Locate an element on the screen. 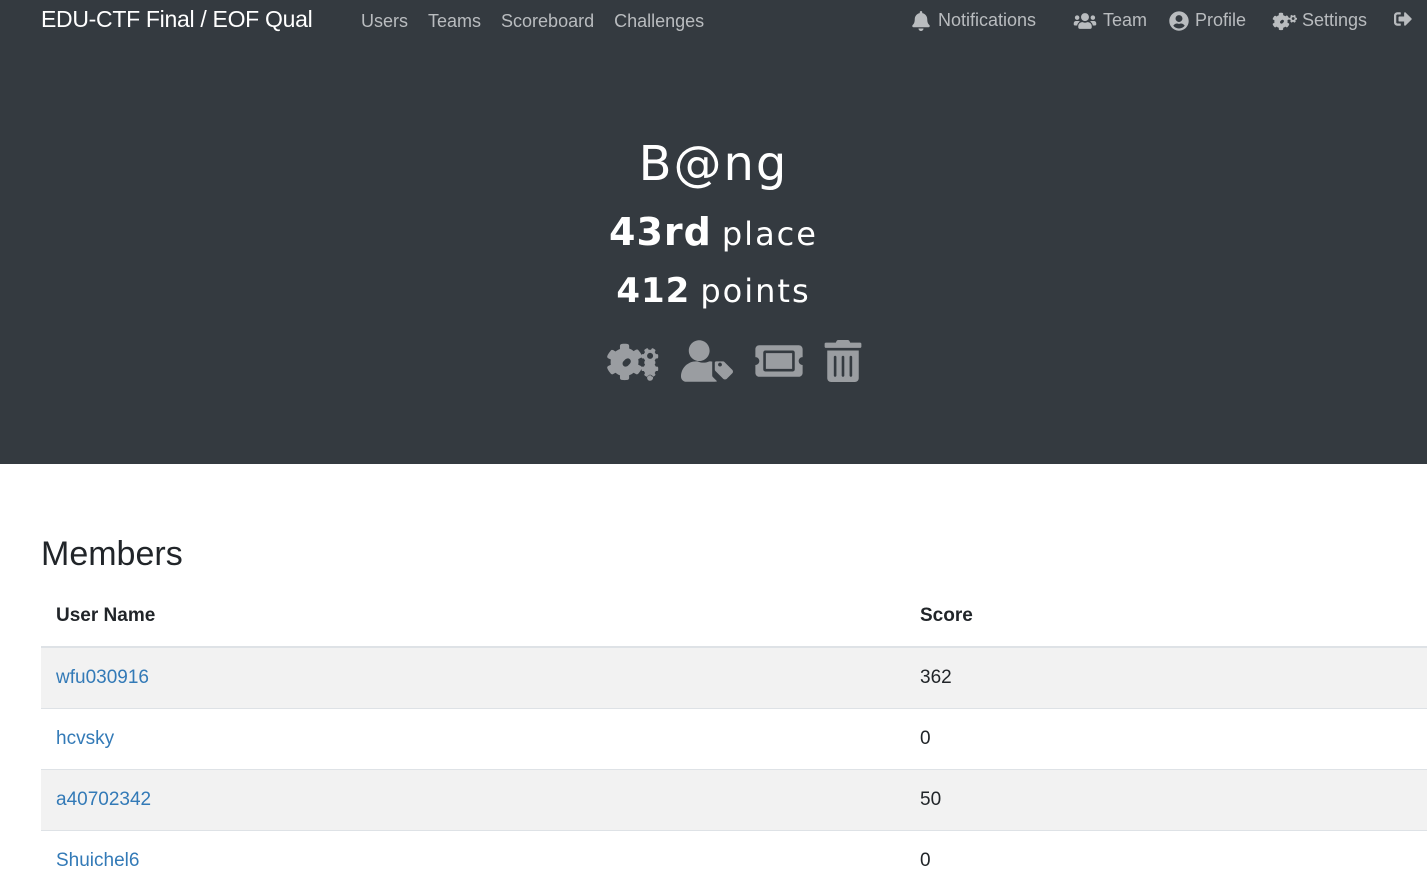 This screenshot has height=891, width=1427. username-cell: hcvsky is located at coordinates (473, 739).